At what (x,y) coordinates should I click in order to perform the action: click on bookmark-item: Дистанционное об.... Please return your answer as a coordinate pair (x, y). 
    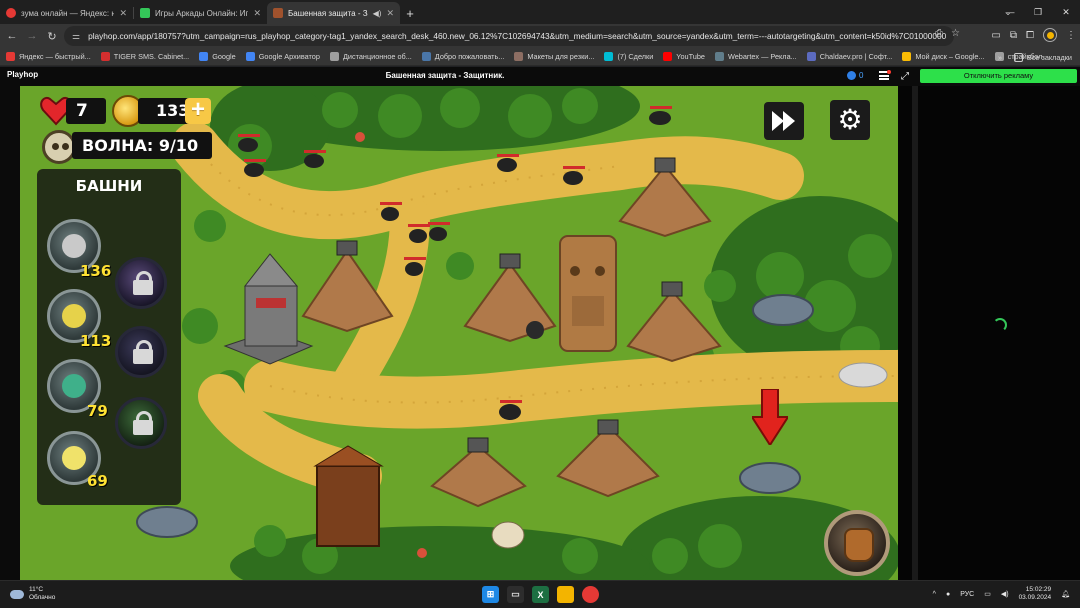
    Looking at the image, I should click on (370, 56).